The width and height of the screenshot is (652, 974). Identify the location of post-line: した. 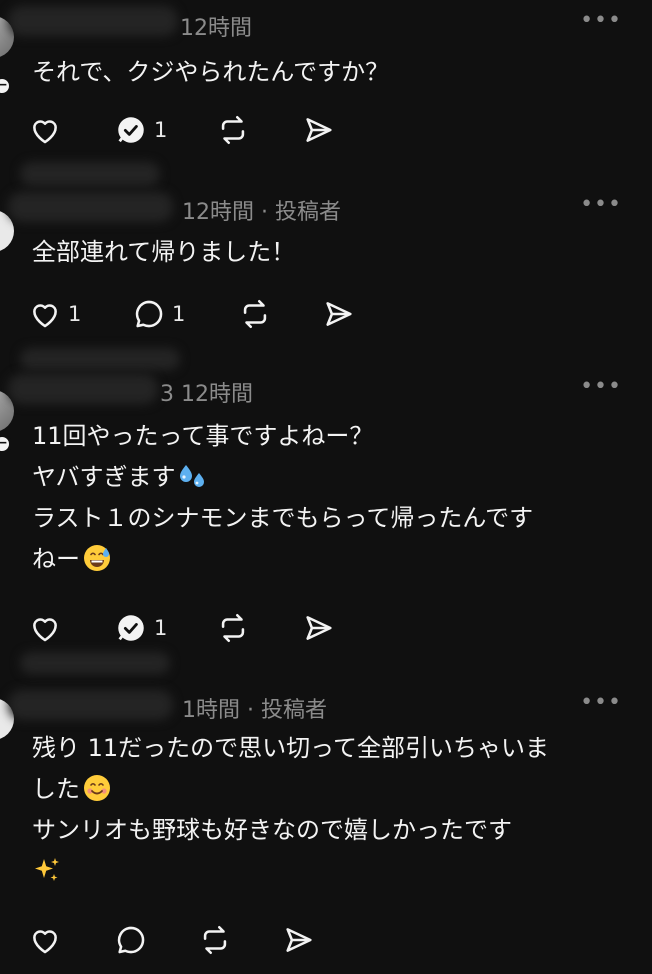
(290, 789).